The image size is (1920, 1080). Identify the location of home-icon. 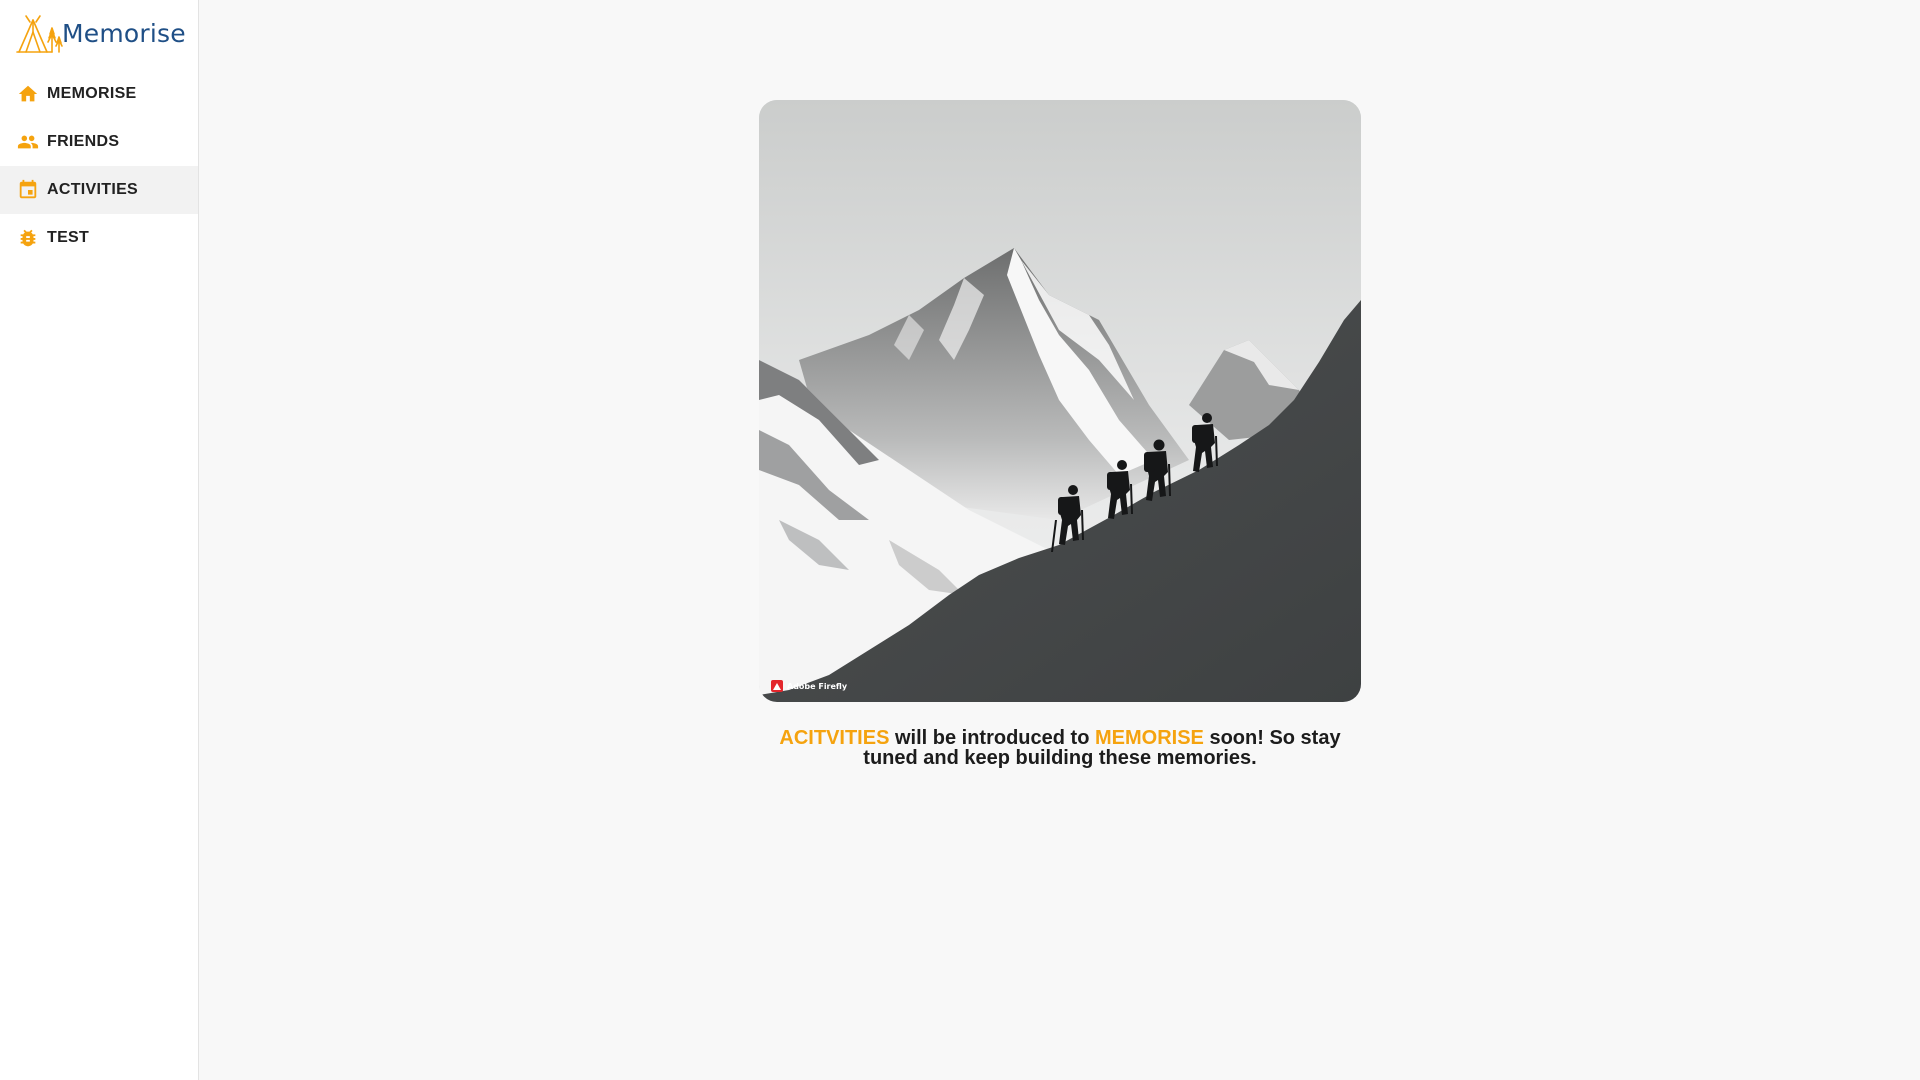
(28, 94).